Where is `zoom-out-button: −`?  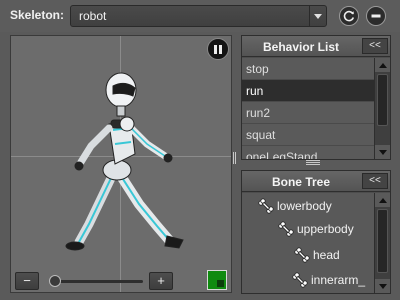
zoom-out-button: − is located at coordinates (27, 281).